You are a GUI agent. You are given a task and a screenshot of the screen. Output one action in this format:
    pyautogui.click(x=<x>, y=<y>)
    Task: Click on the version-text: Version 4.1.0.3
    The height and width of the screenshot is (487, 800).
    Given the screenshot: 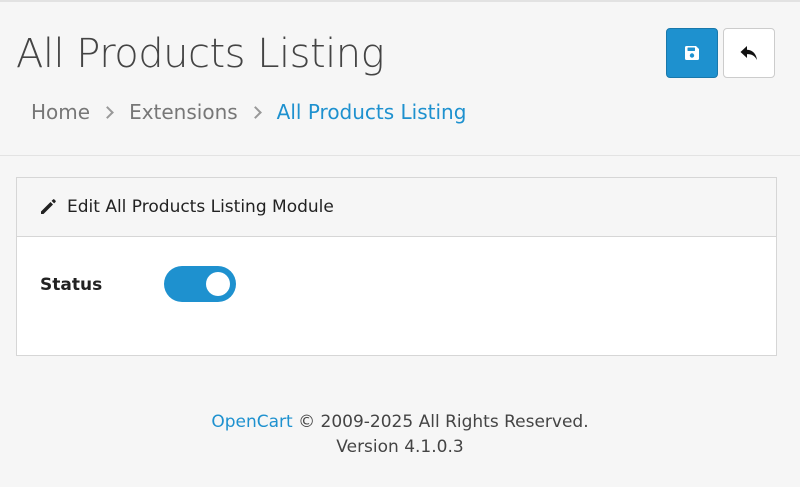 What is the action you would take?
    pyautogui.click(x=400, y=447)
    